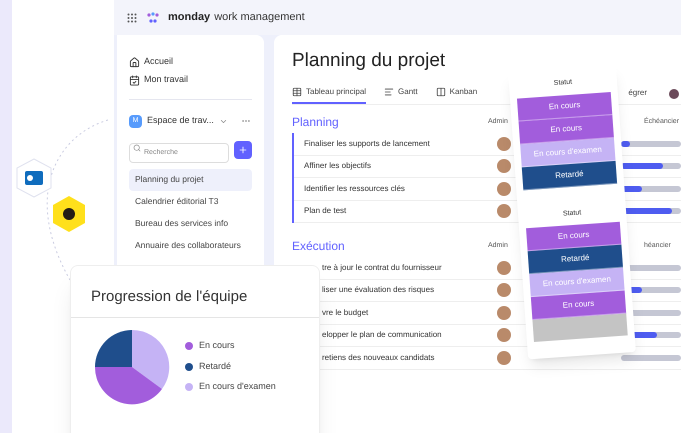  What do you see at coordinates (237, 387) in the screenshot?
I see `legend-label: En cours d'examen` at bounding box center [237, 387].